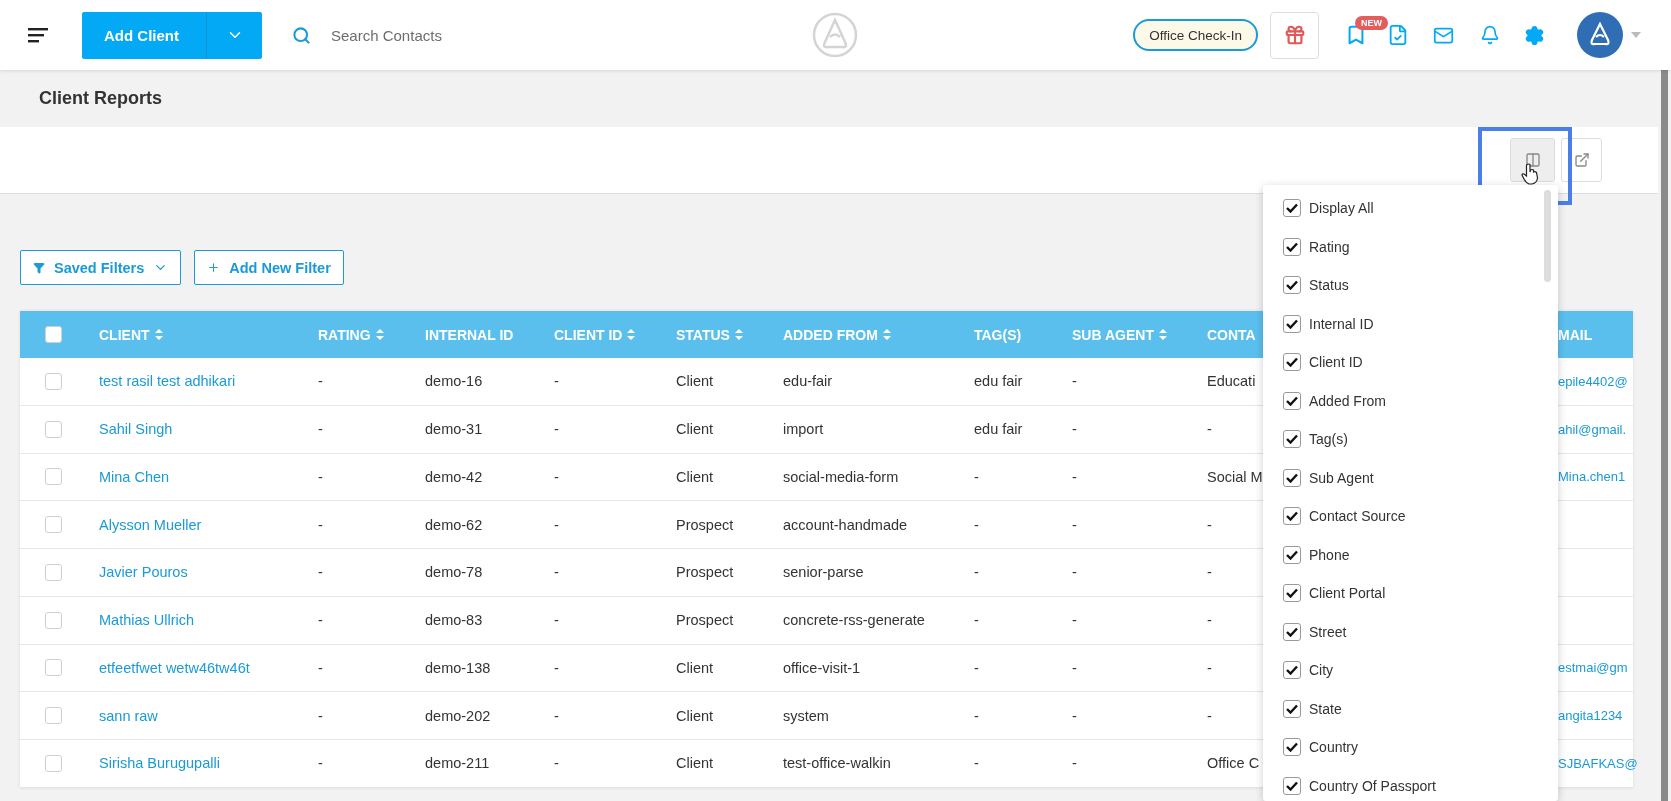 The height and width of the screenshot is (801, 1671). Describe the element at coordinates (454, 476) in the screenshot. I see `table-cell-text: demo-42` at that location.